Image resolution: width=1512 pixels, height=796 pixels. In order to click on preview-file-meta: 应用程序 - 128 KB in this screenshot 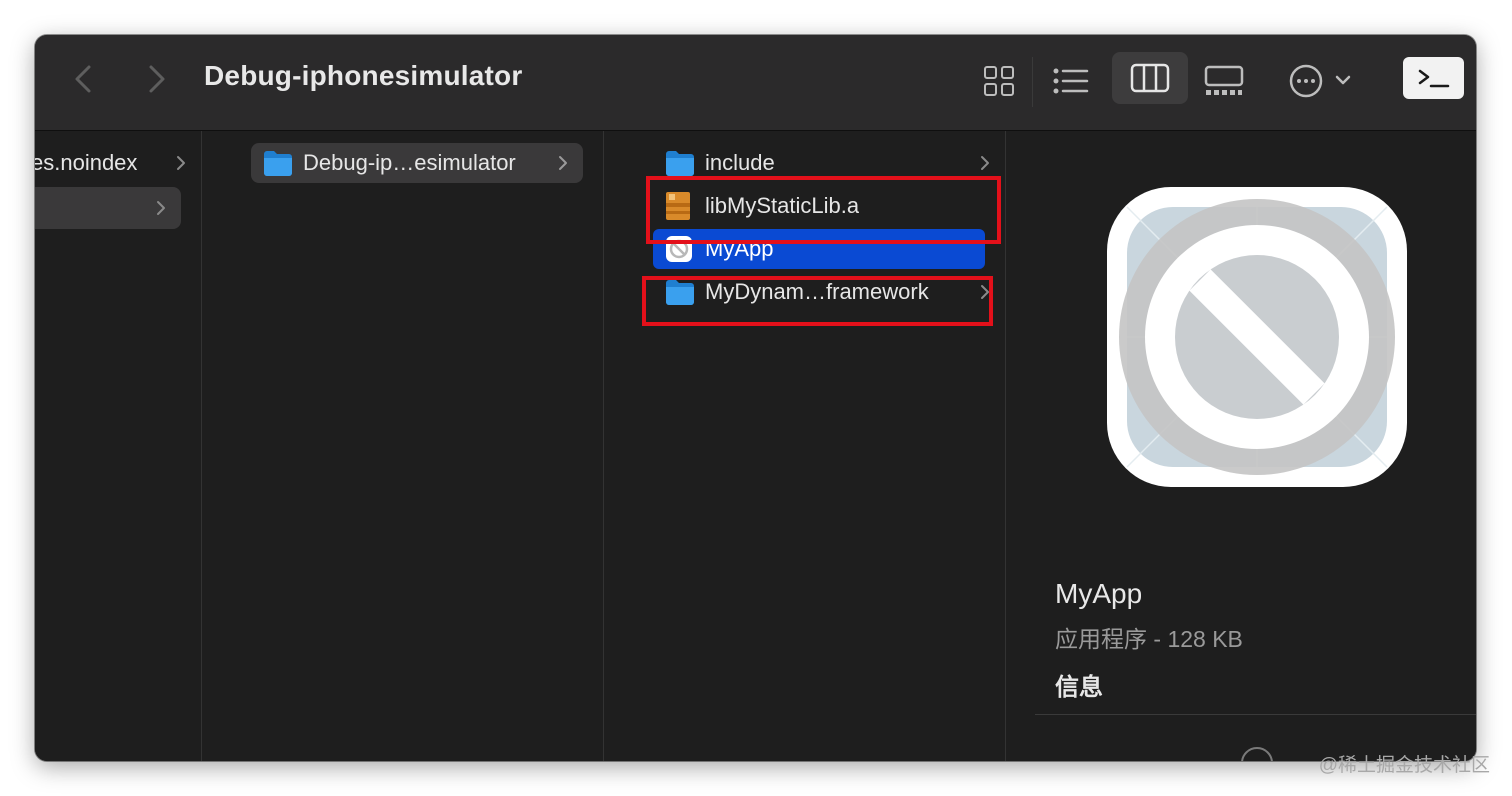, I will do `click(1149, 639)`.